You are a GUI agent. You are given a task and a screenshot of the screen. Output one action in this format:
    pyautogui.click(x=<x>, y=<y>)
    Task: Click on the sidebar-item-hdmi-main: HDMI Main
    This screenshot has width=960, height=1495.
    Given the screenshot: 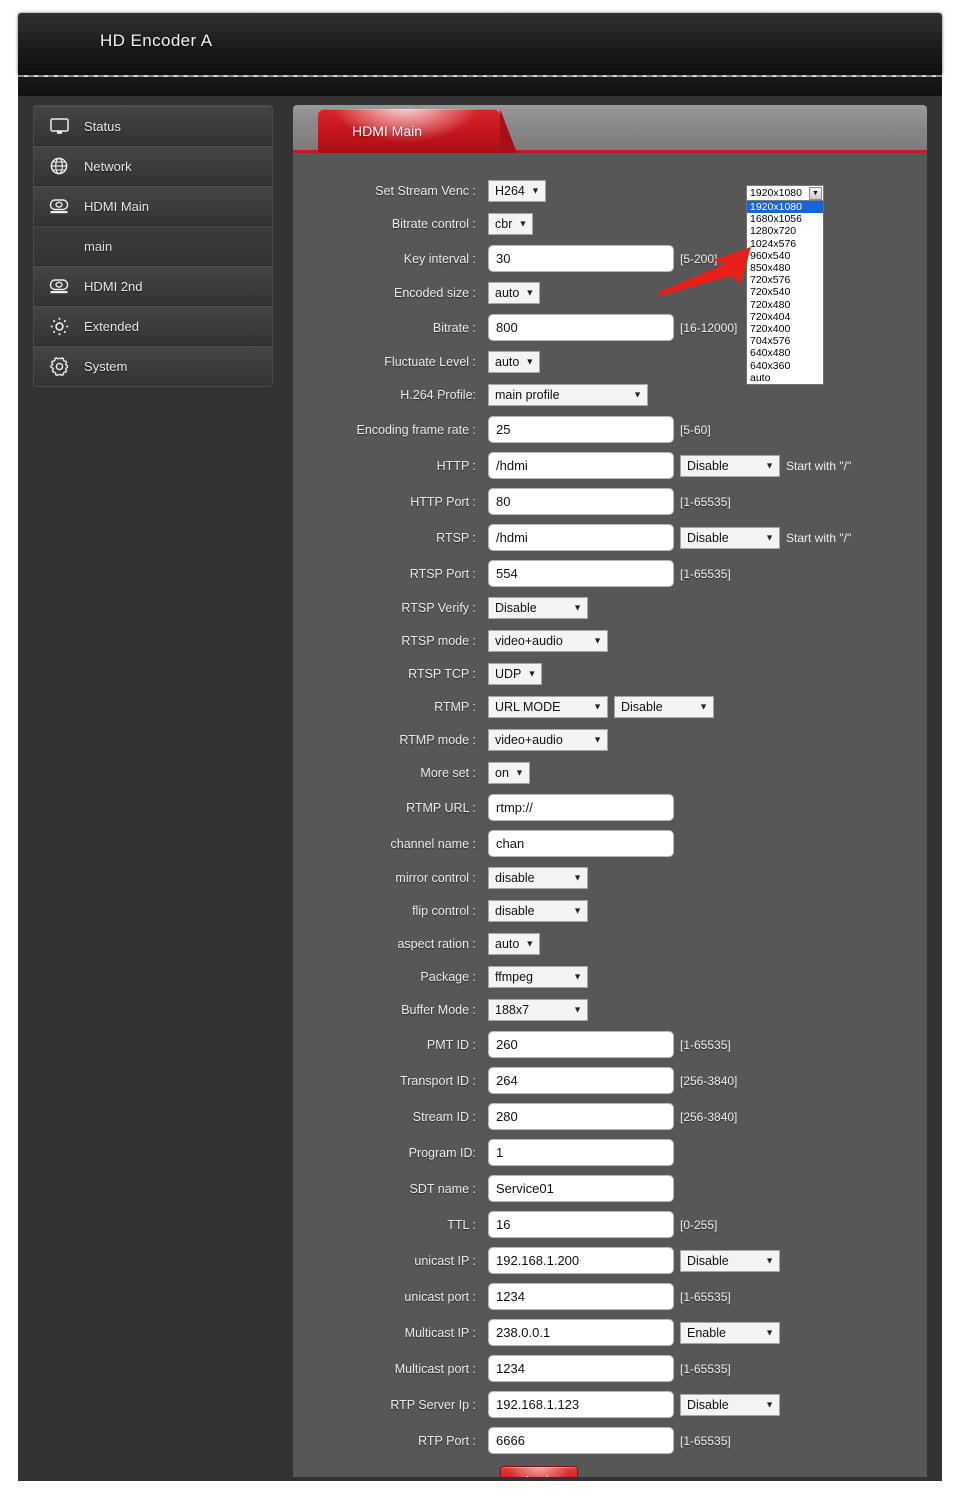 What is the action you would take?
    pyautogui.click(x=153, y=206)
    